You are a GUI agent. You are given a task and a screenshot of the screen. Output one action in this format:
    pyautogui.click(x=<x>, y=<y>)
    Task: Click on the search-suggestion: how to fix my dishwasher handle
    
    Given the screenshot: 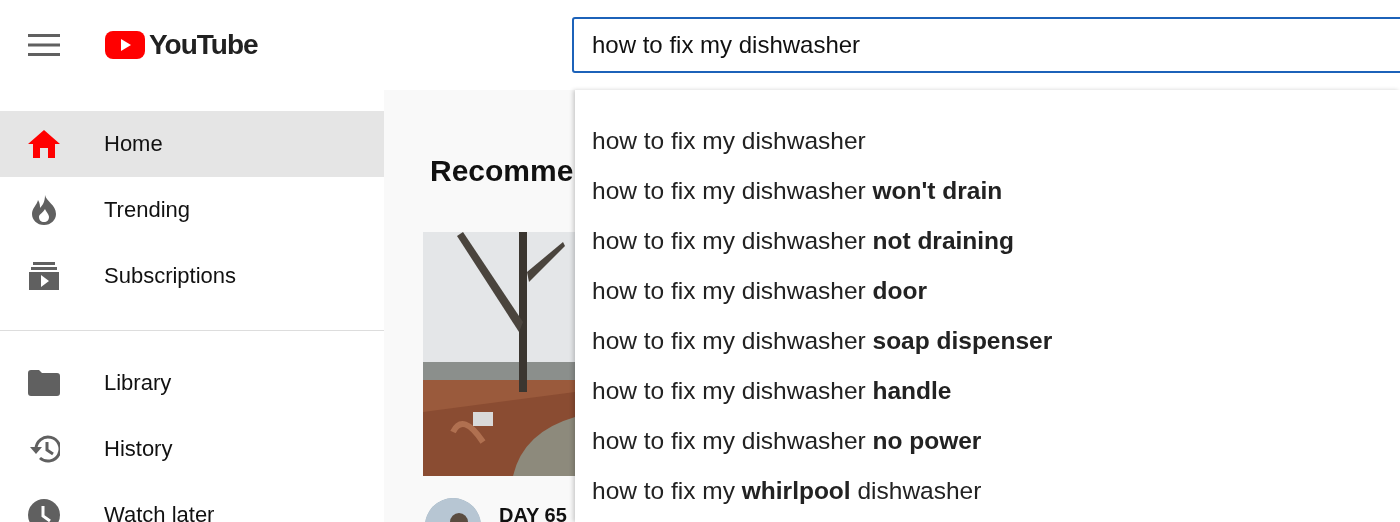 What is the action you would take?
    pyautogui.click(x=772, y=391)
    